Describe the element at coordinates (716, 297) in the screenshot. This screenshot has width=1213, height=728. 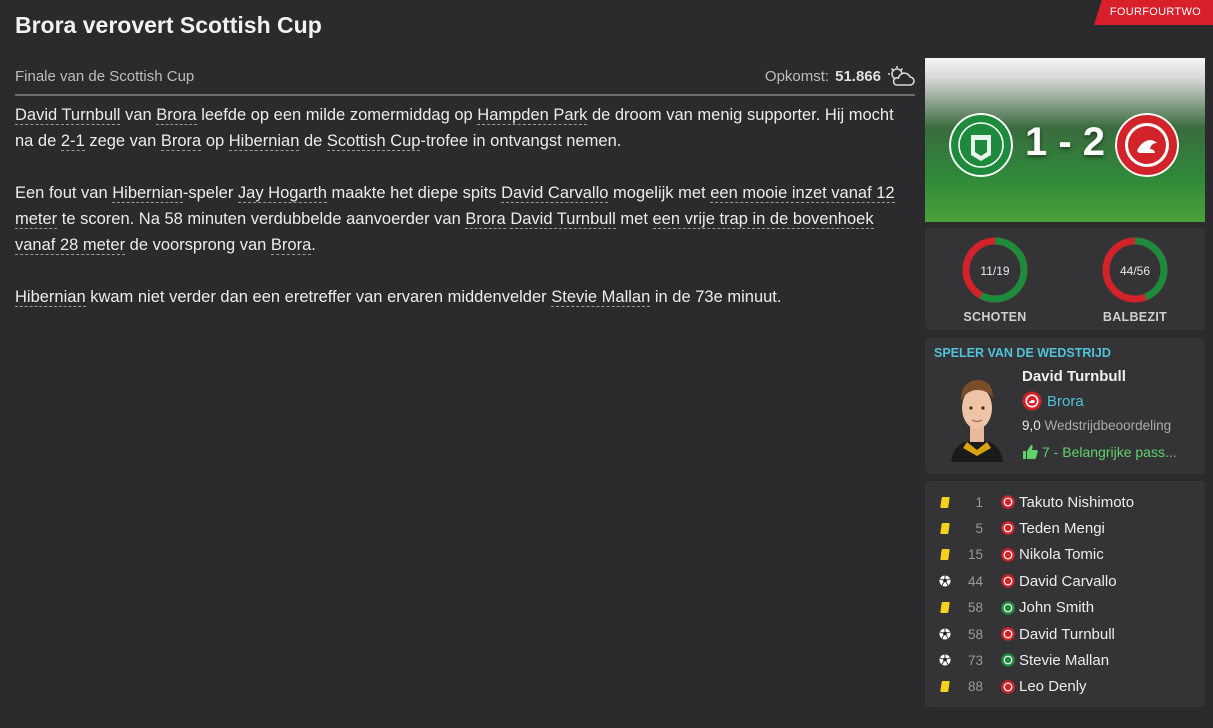
I see `article-text: in de 73e minuut.` at that location.